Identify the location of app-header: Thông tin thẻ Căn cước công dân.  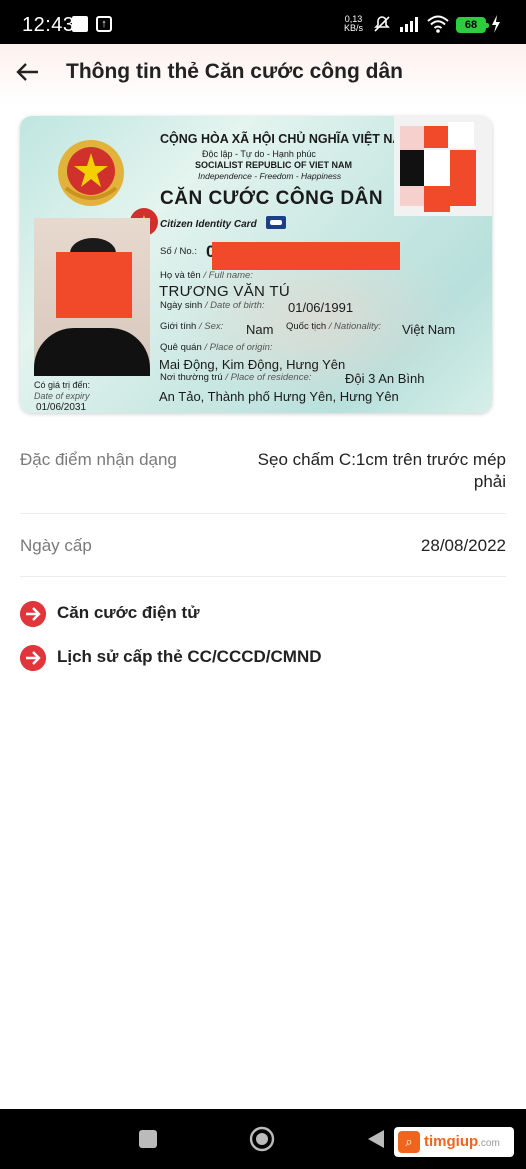
(263, 74).